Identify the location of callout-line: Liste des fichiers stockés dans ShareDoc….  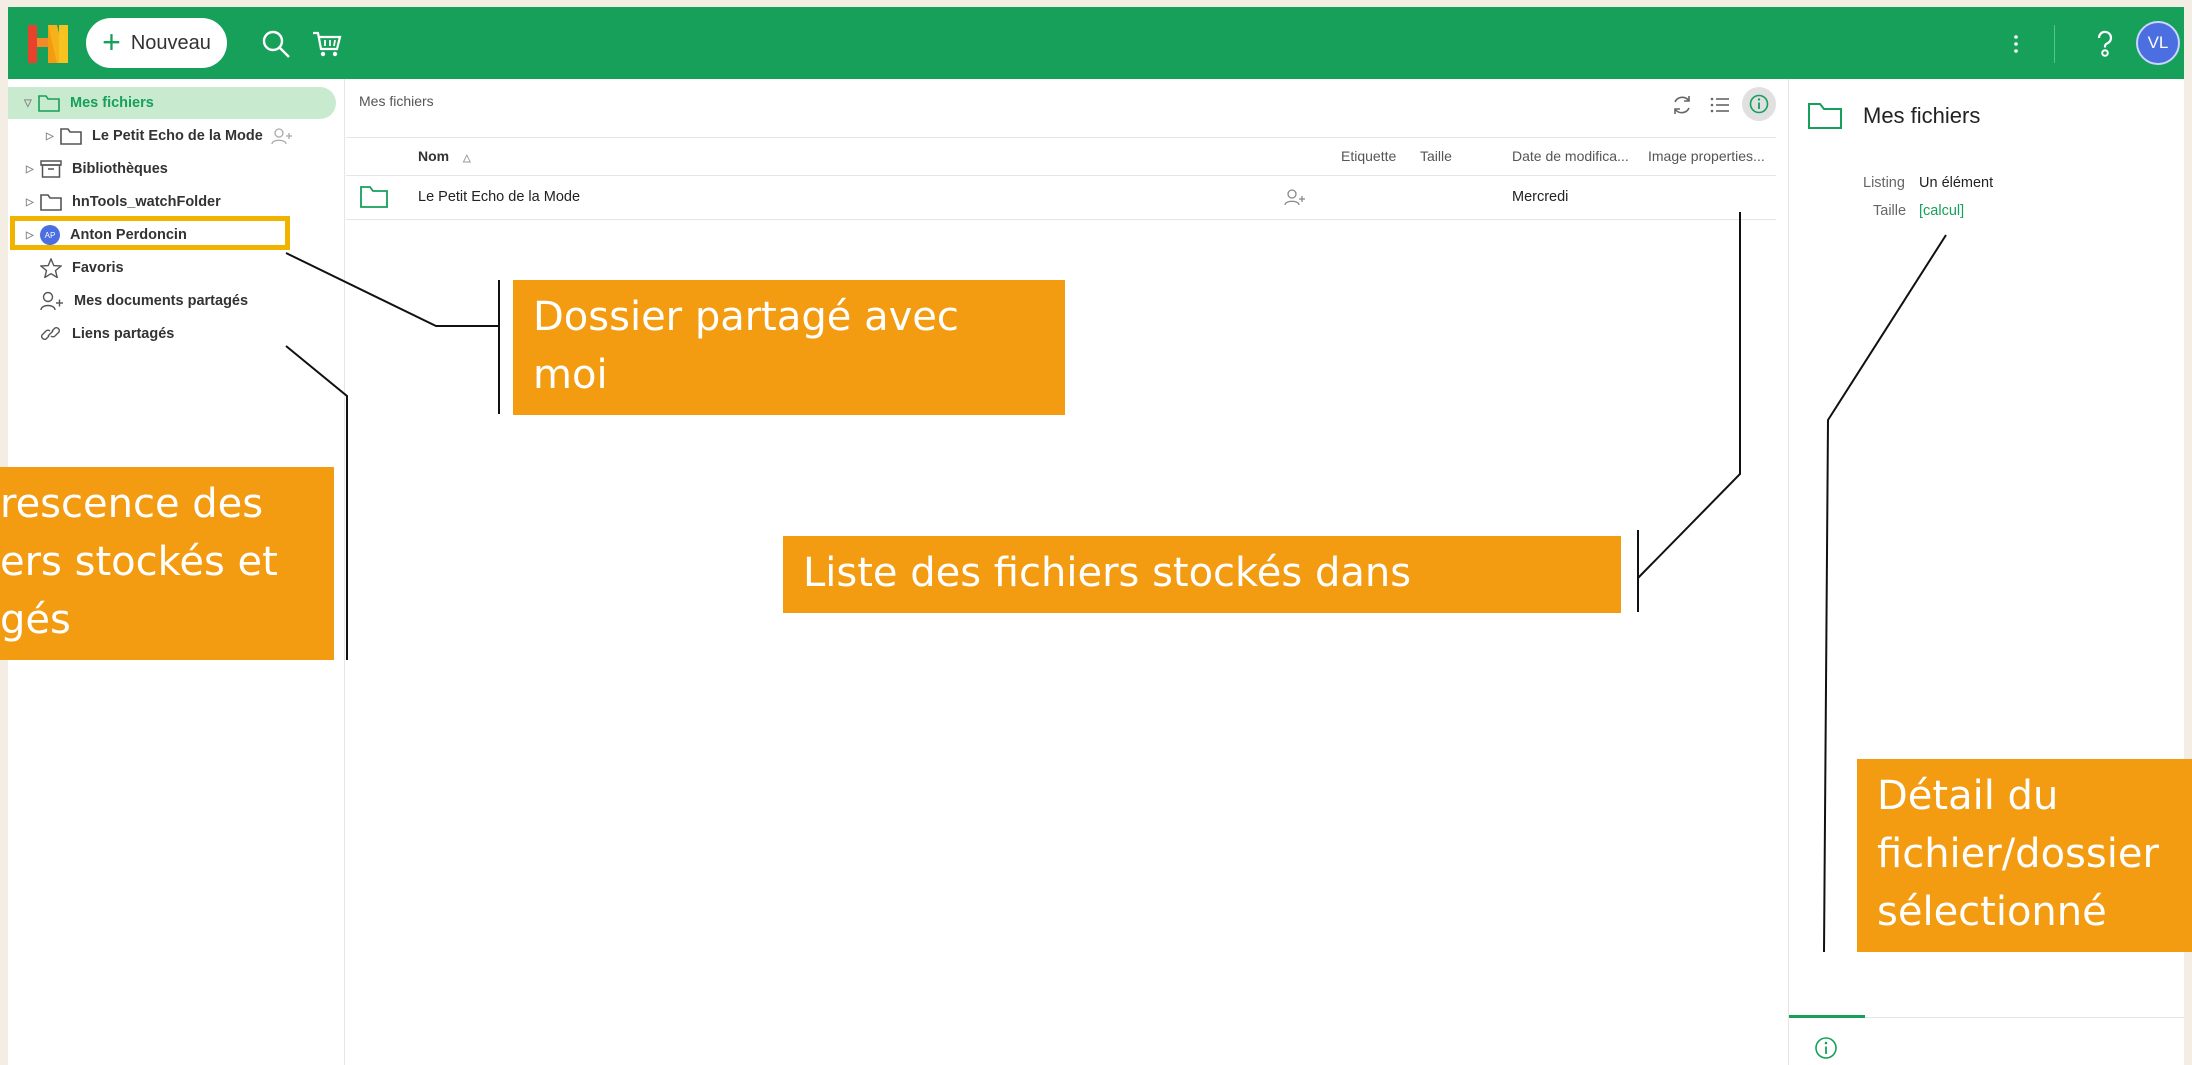
(1107, 602).